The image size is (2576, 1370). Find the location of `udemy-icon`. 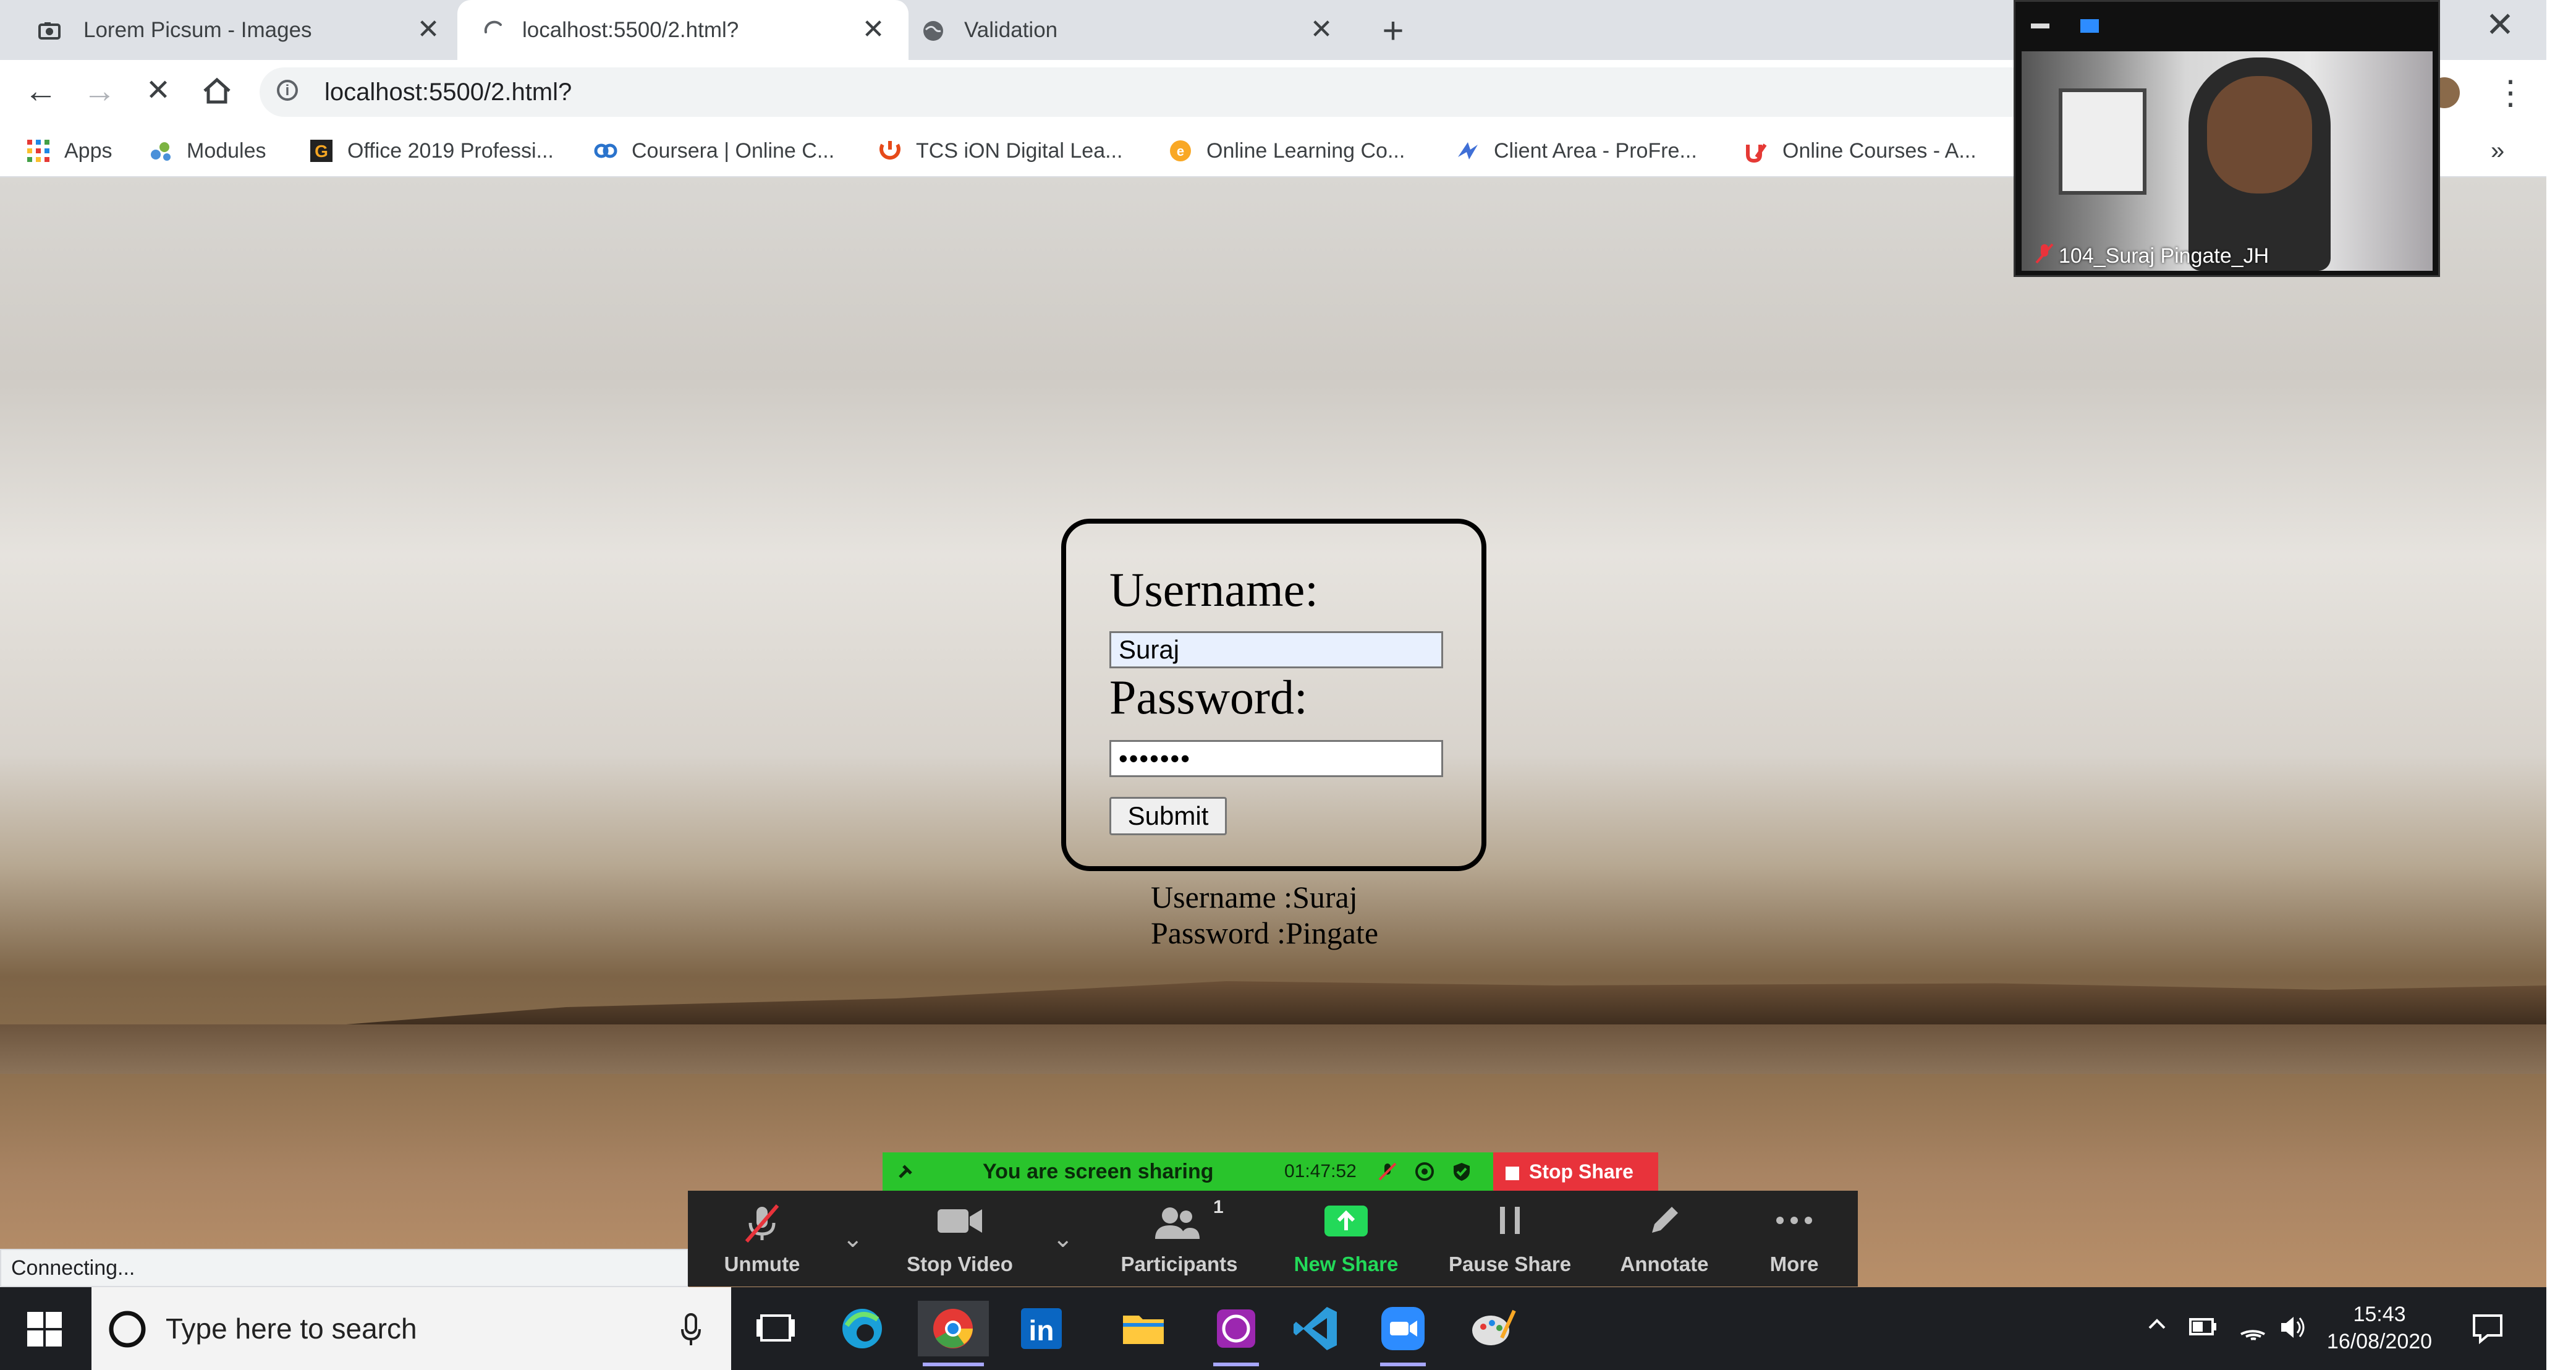

udemy-icon is located at coordinates (1756, 153).